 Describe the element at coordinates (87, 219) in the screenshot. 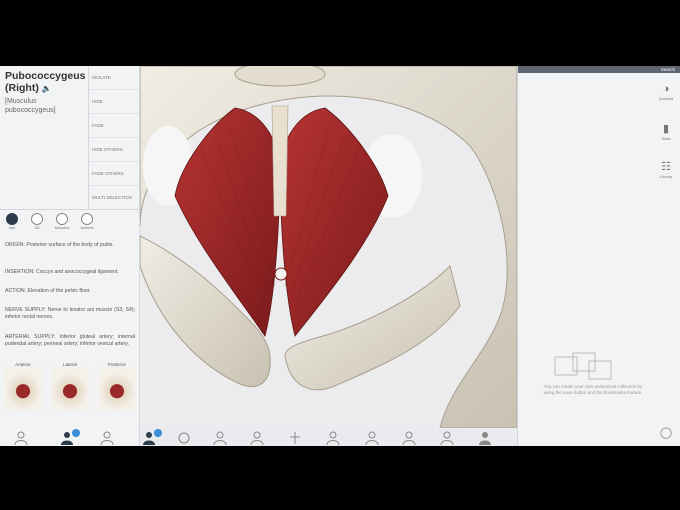

I see `action-figure-icon` at that location.